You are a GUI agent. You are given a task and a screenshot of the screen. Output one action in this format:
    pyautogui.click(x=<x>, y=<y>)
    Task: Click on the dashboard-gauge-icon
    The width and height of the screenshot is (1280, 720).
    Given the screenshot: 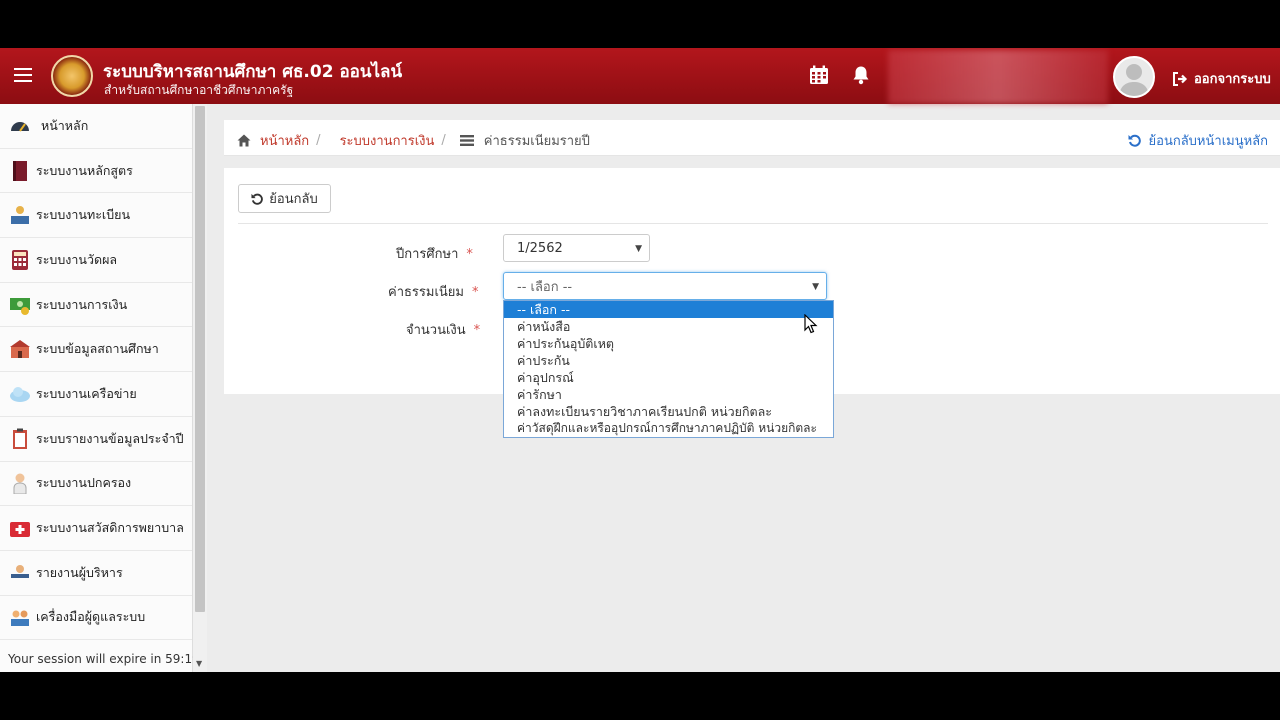 What is the action you would take?
    pyautogui.click(x=20, y=126)
    